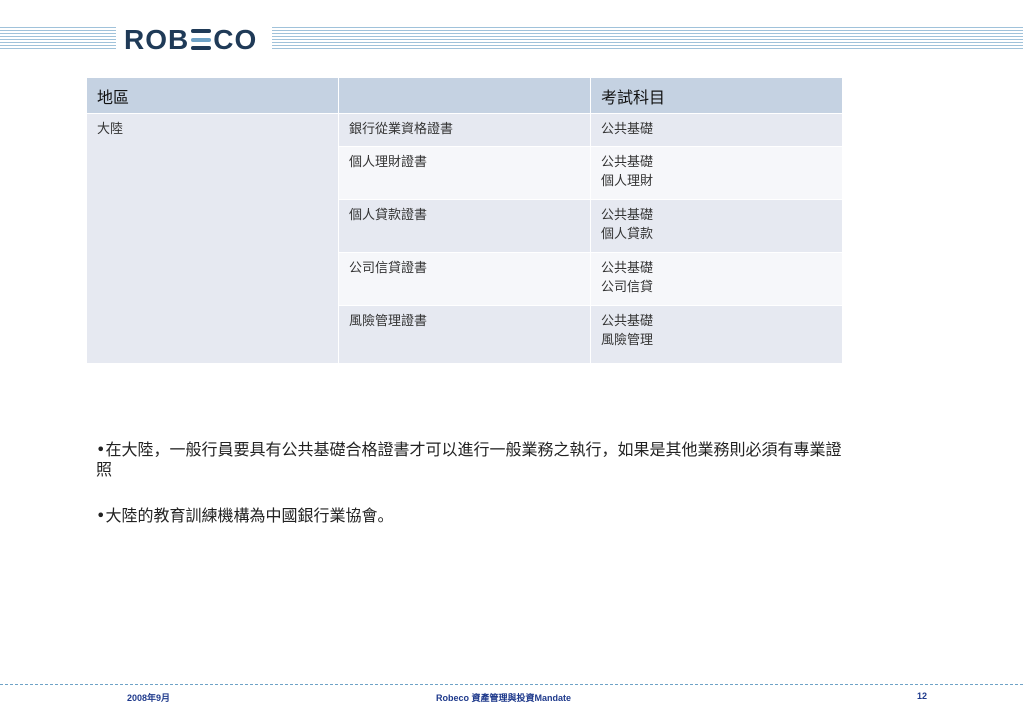  Describe the element at coordinates (627, 340) in the screenshot. I see `subject-item: 風險管理` at that location.